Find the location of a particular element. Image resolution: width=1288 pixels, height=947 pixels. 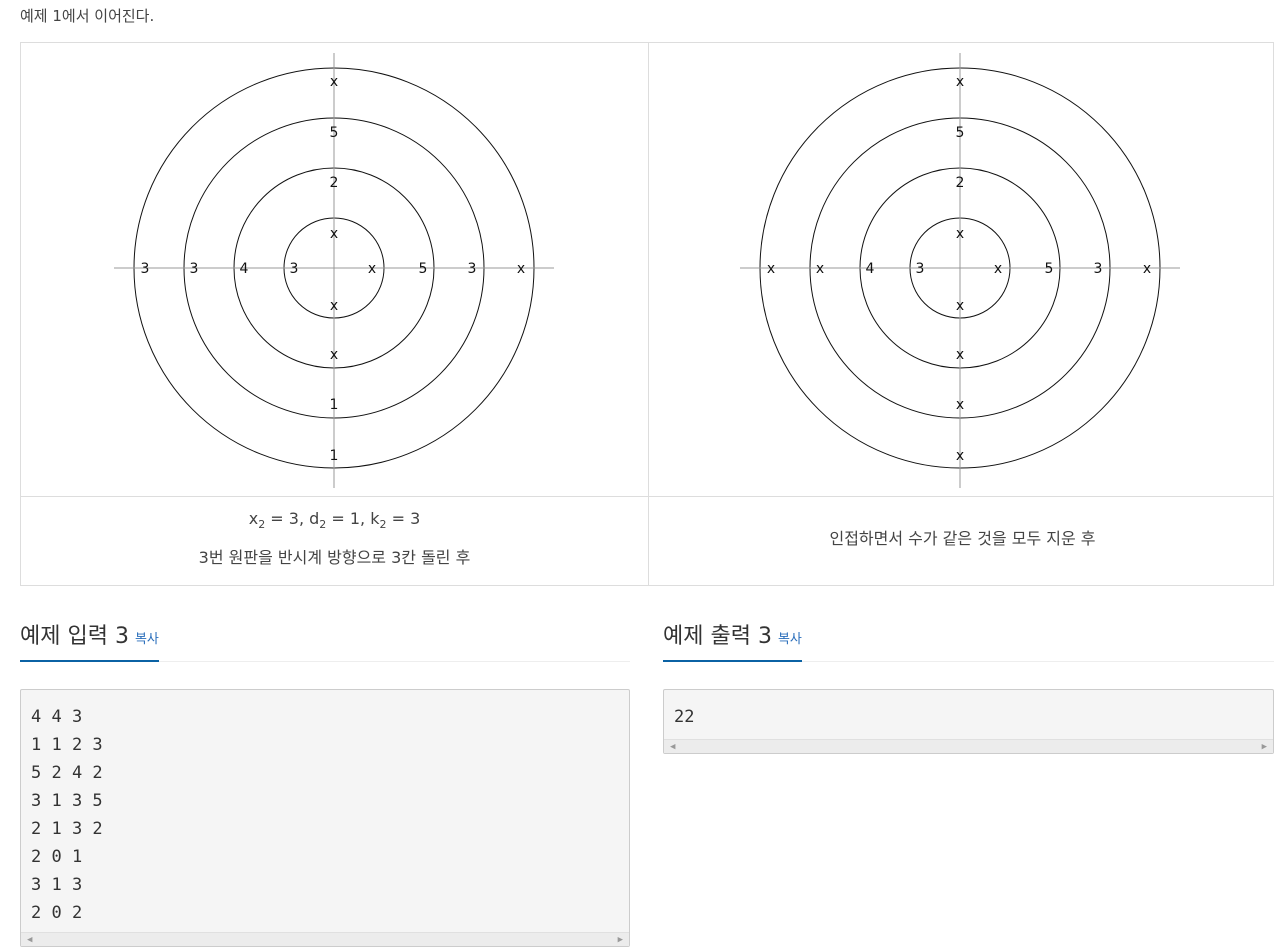

code-line: 3 1 3 5 is located at coordinates (67, 801).